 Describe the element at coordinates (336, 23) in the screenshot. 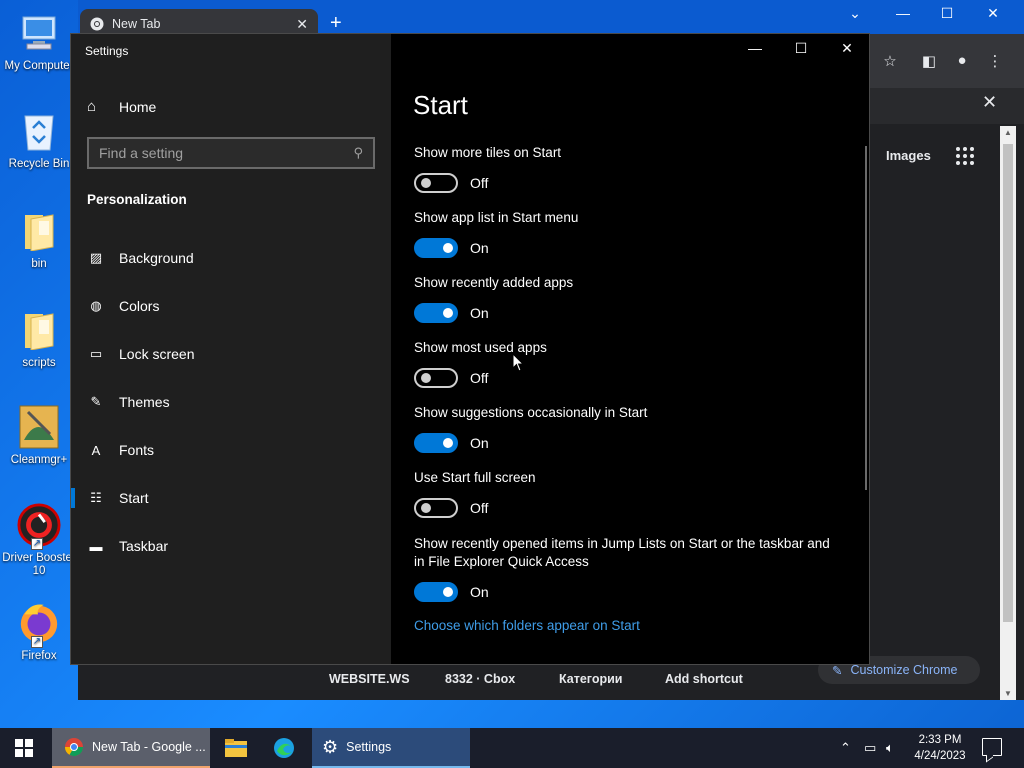

I see `new-tab-button: +` at that location.